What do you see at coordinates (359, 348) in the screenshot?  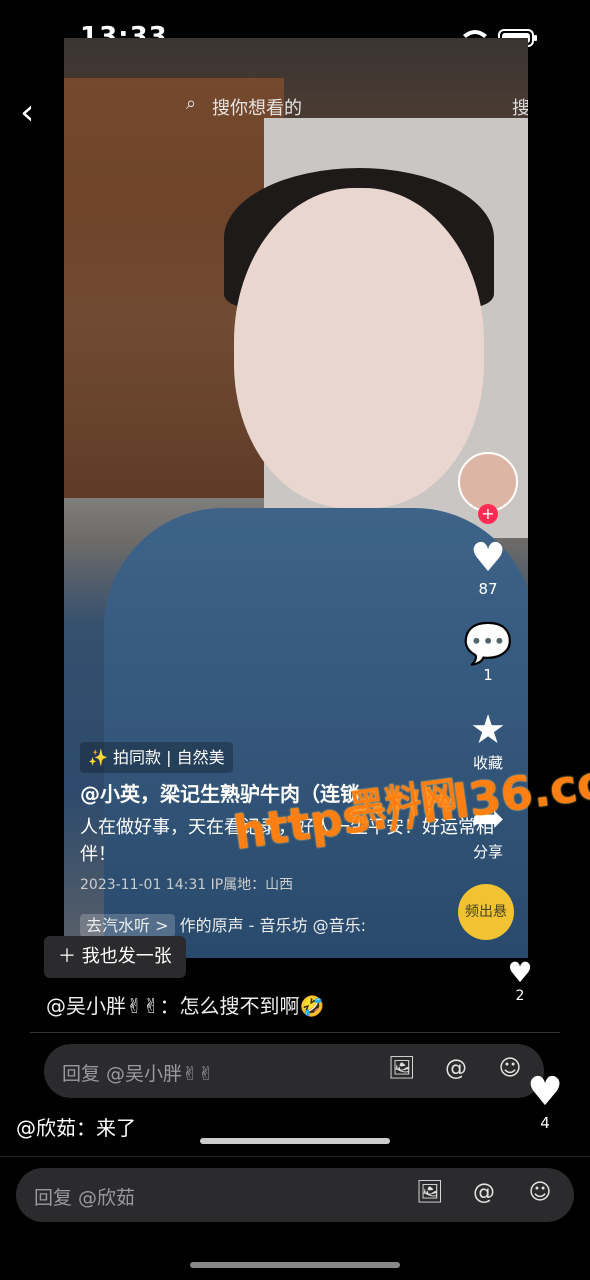 I see `person-face` at bounding box center [359, 348].